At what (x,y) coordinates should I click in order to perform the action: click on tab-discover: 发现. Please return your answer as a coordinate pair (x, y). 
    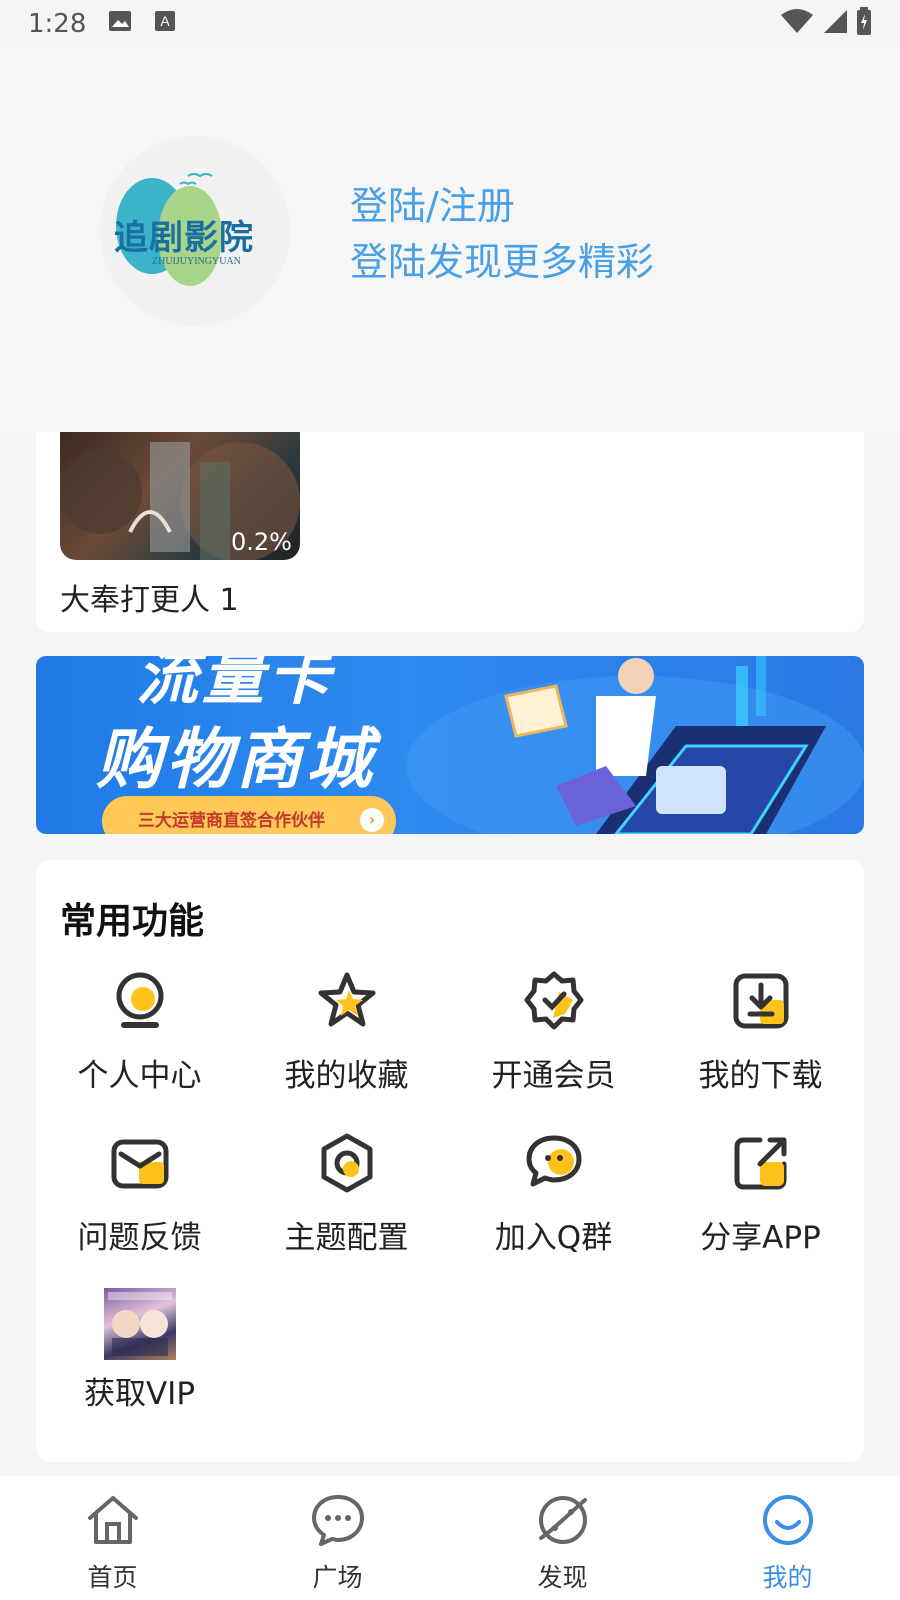
    Looking at the image, I should click on (562, 1538).